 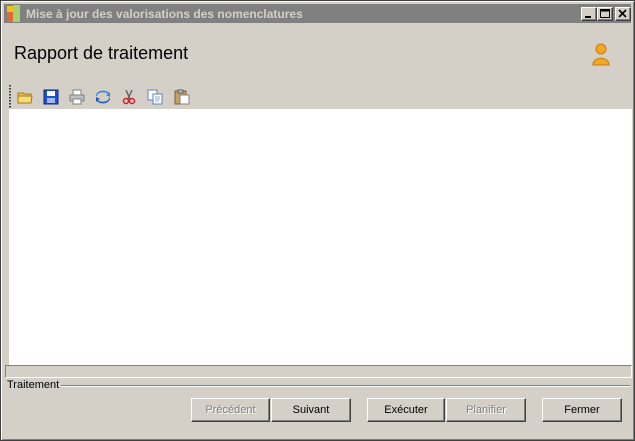 I want to click on next-button: Suivant, so click(x=311, y=410).